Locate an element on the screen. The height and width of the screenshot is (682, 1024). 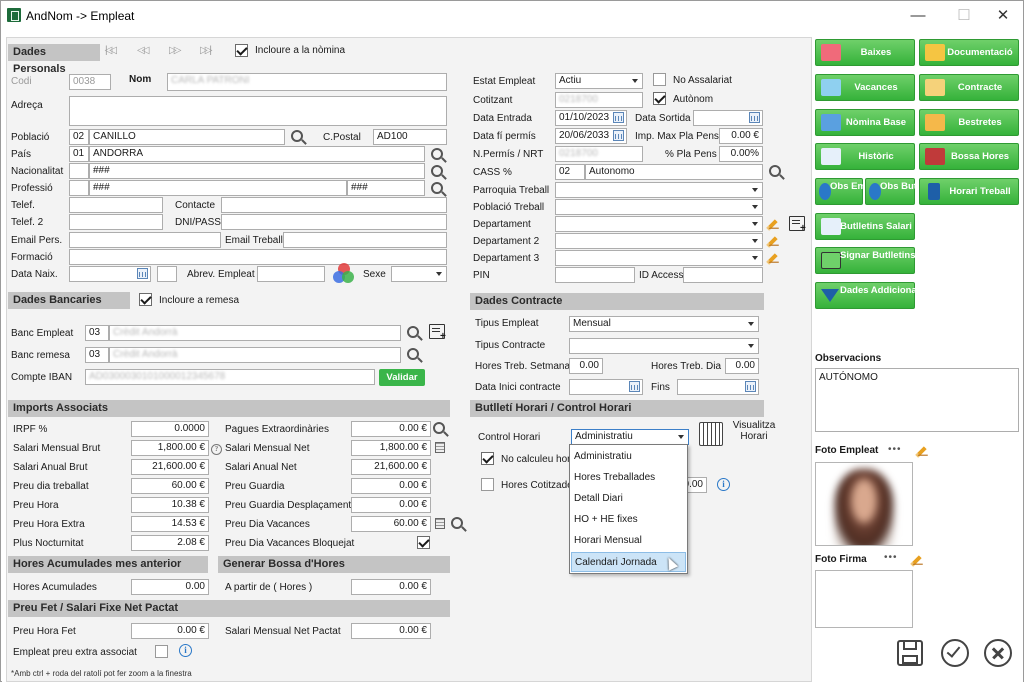
pla-pens-field: 0.00% is located at coordinates (741, 154).